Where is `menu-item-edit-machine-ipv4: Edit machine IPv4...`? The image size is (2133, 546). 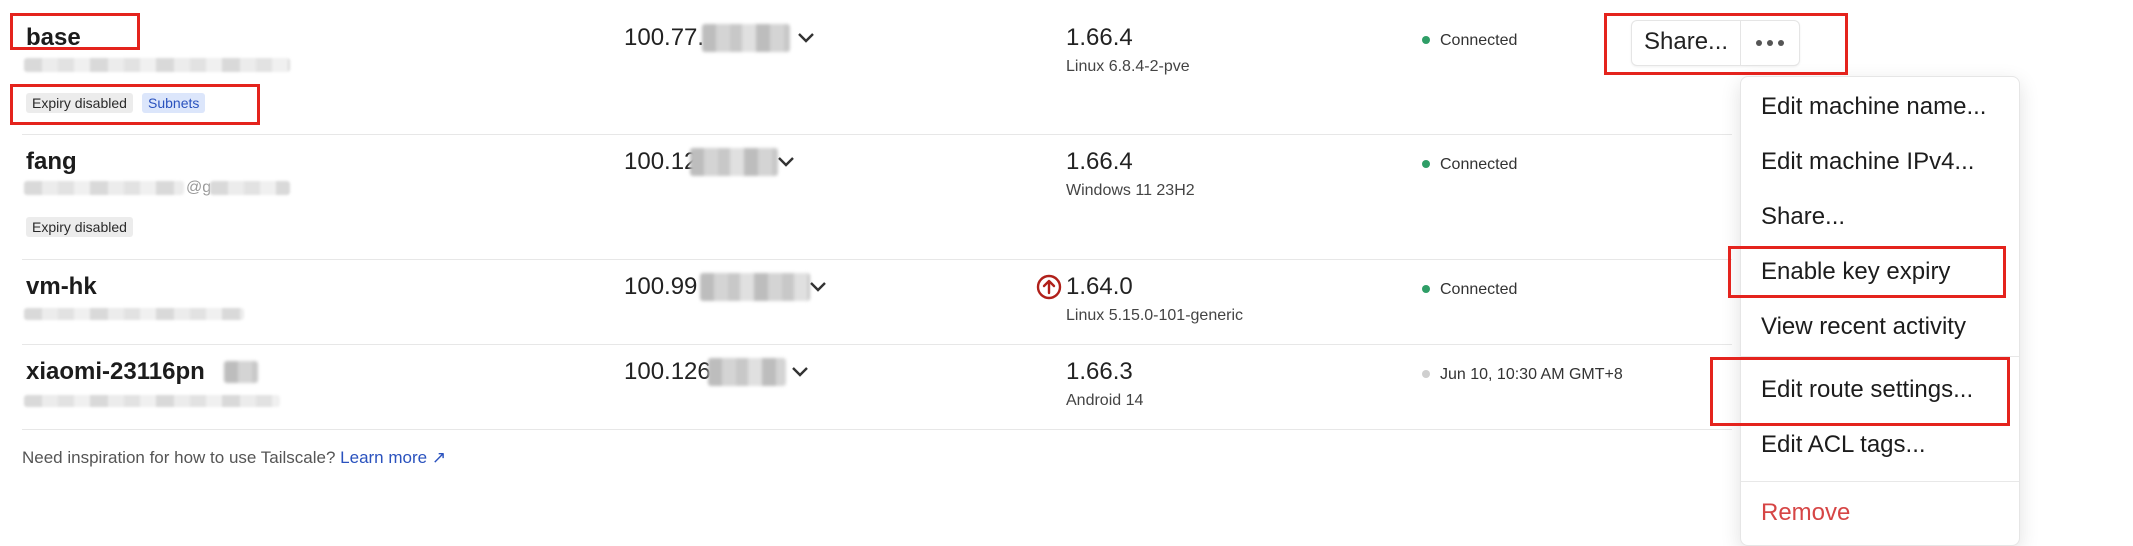
menu-item-edit-machine-ipv4: Edit machine IPv4... is located at coordinates (1867, 162).